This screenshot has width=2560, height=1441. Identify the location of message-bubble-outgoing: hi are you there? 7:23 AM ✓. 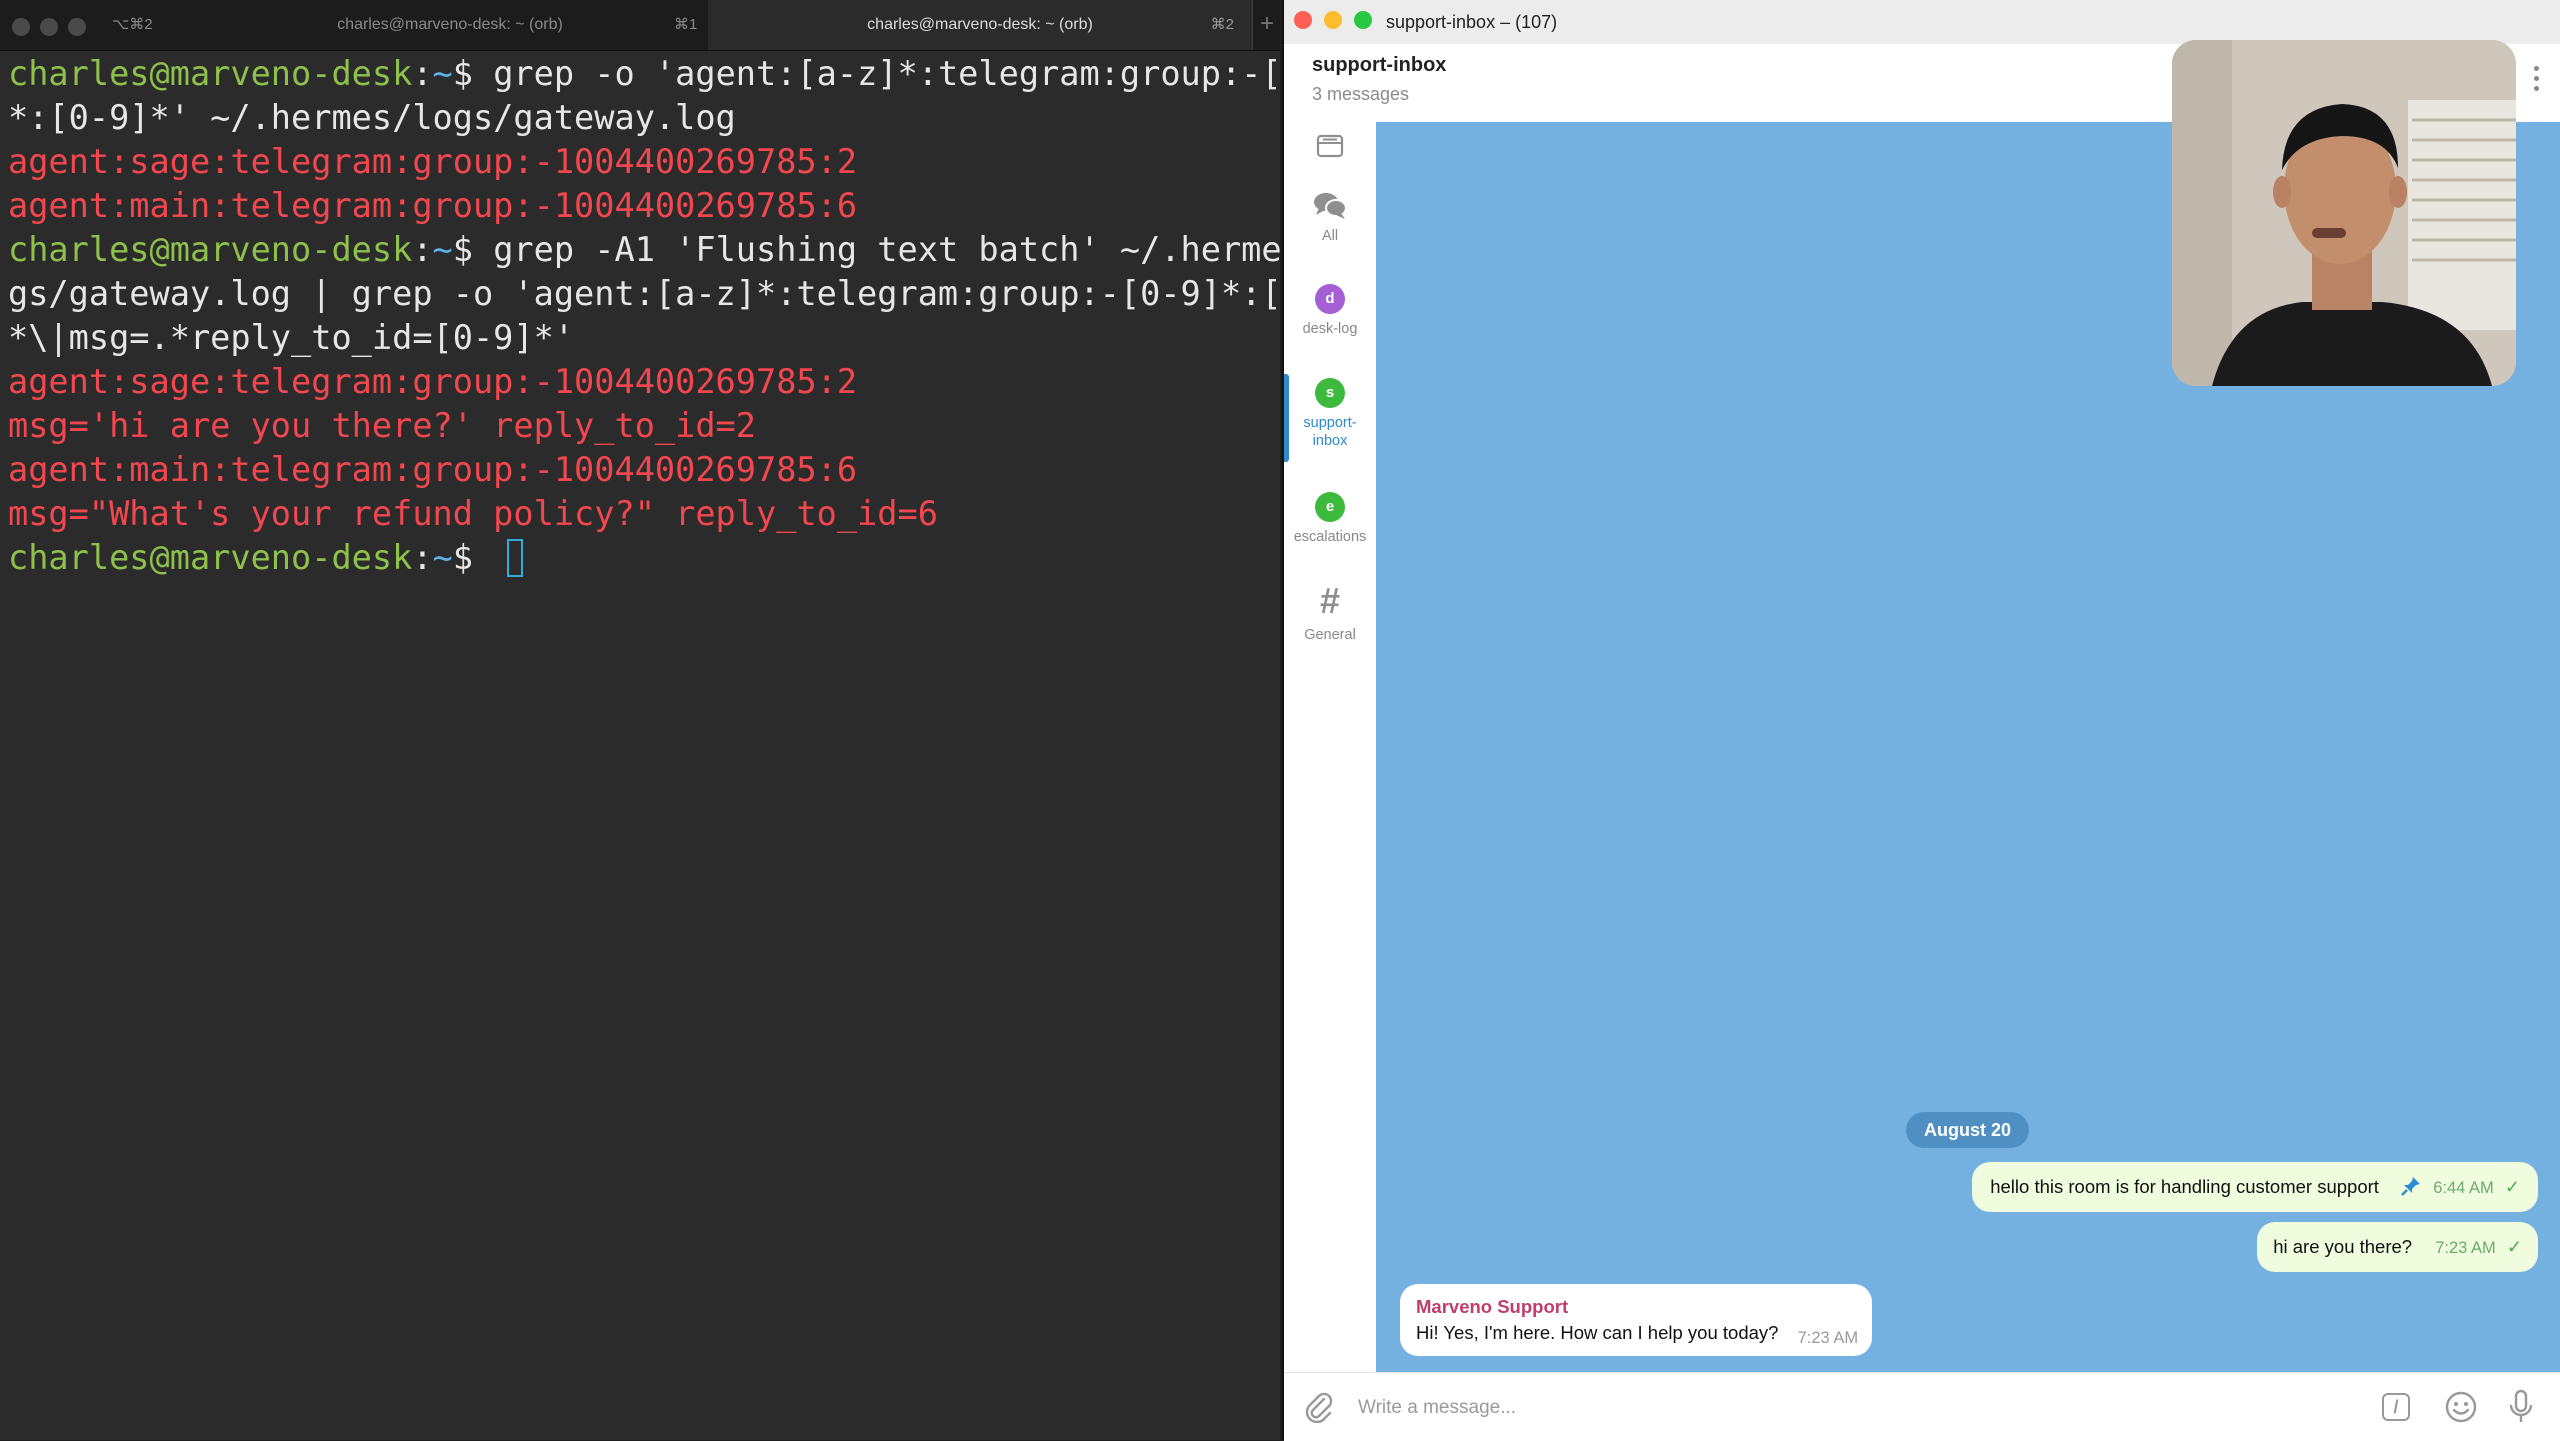
(2397, 1247).